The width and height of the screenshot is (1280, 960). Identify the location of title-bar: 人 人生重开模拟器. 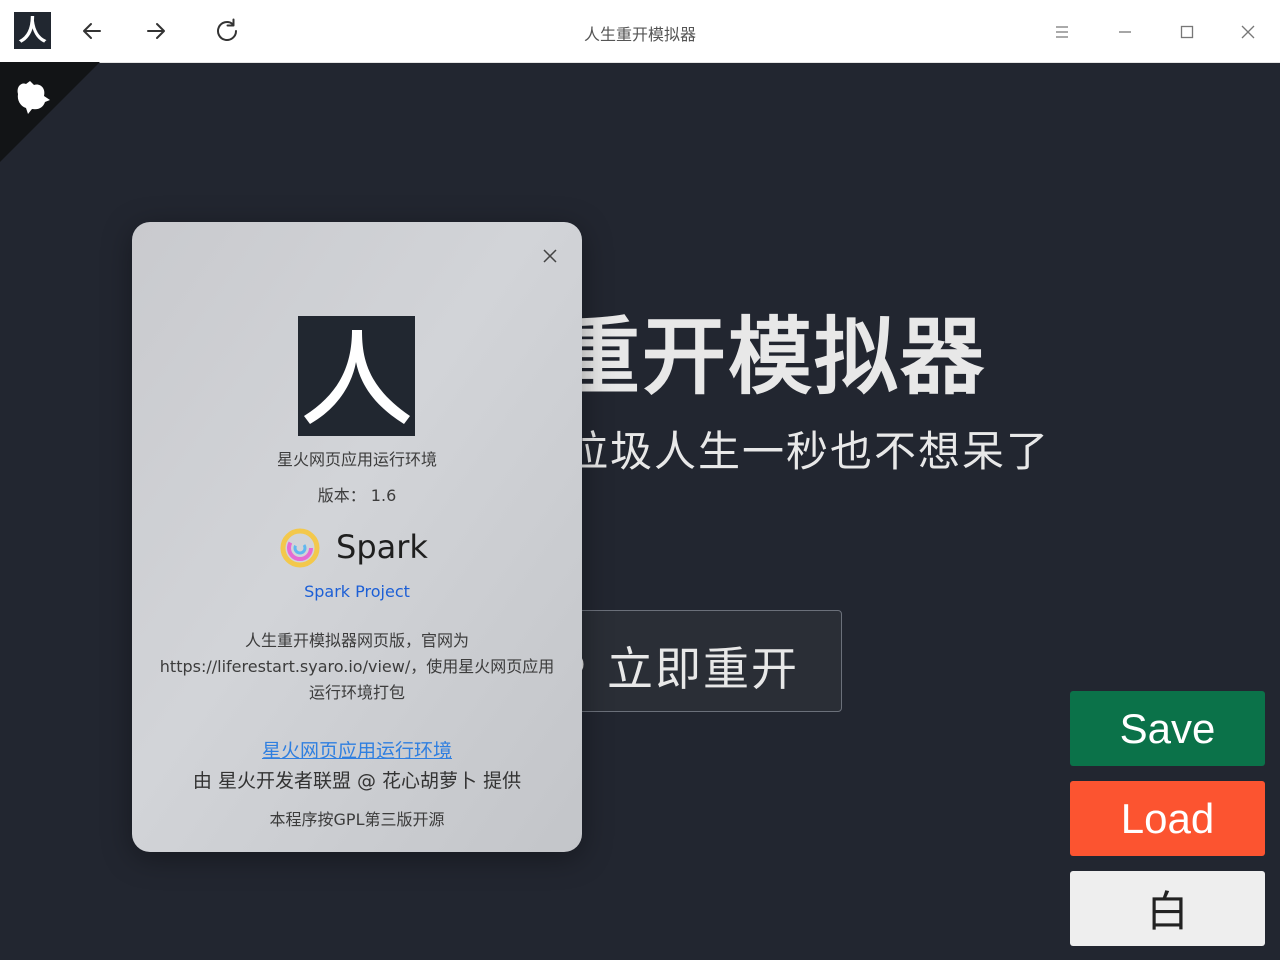
(640, 31).